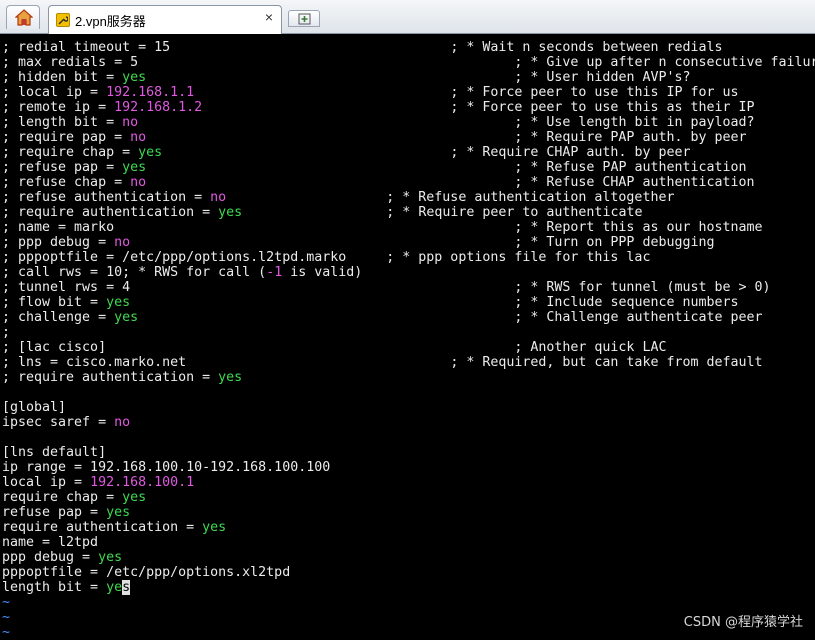  I want to click on config-text: ; * Include sequence numbers, so click(626, 302).